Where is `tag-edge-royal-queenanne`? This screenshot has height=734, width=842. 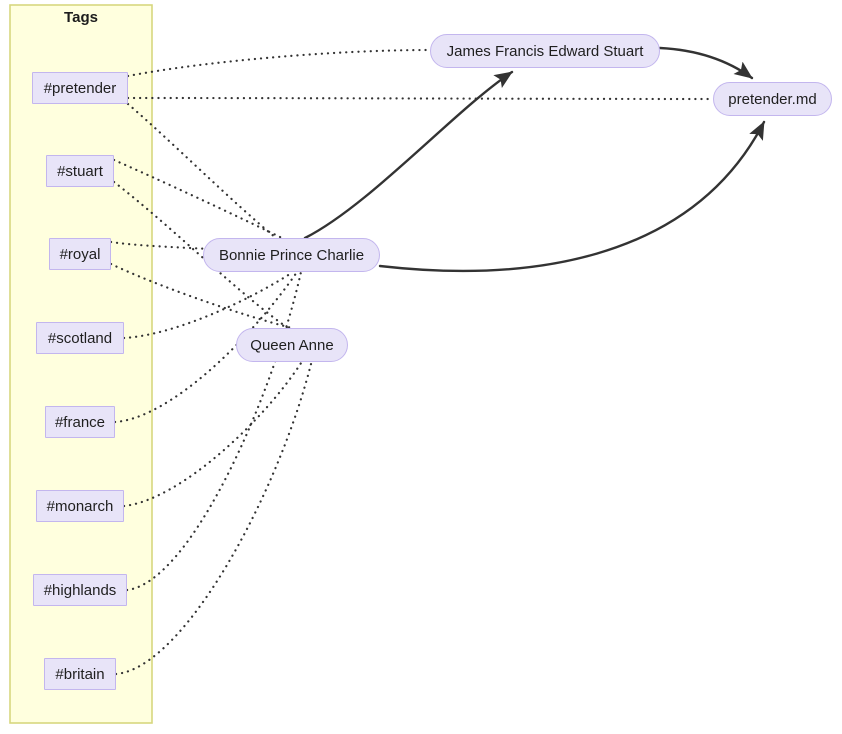
tag-edge-royal-queenanne is located at coordinates (201, 296).